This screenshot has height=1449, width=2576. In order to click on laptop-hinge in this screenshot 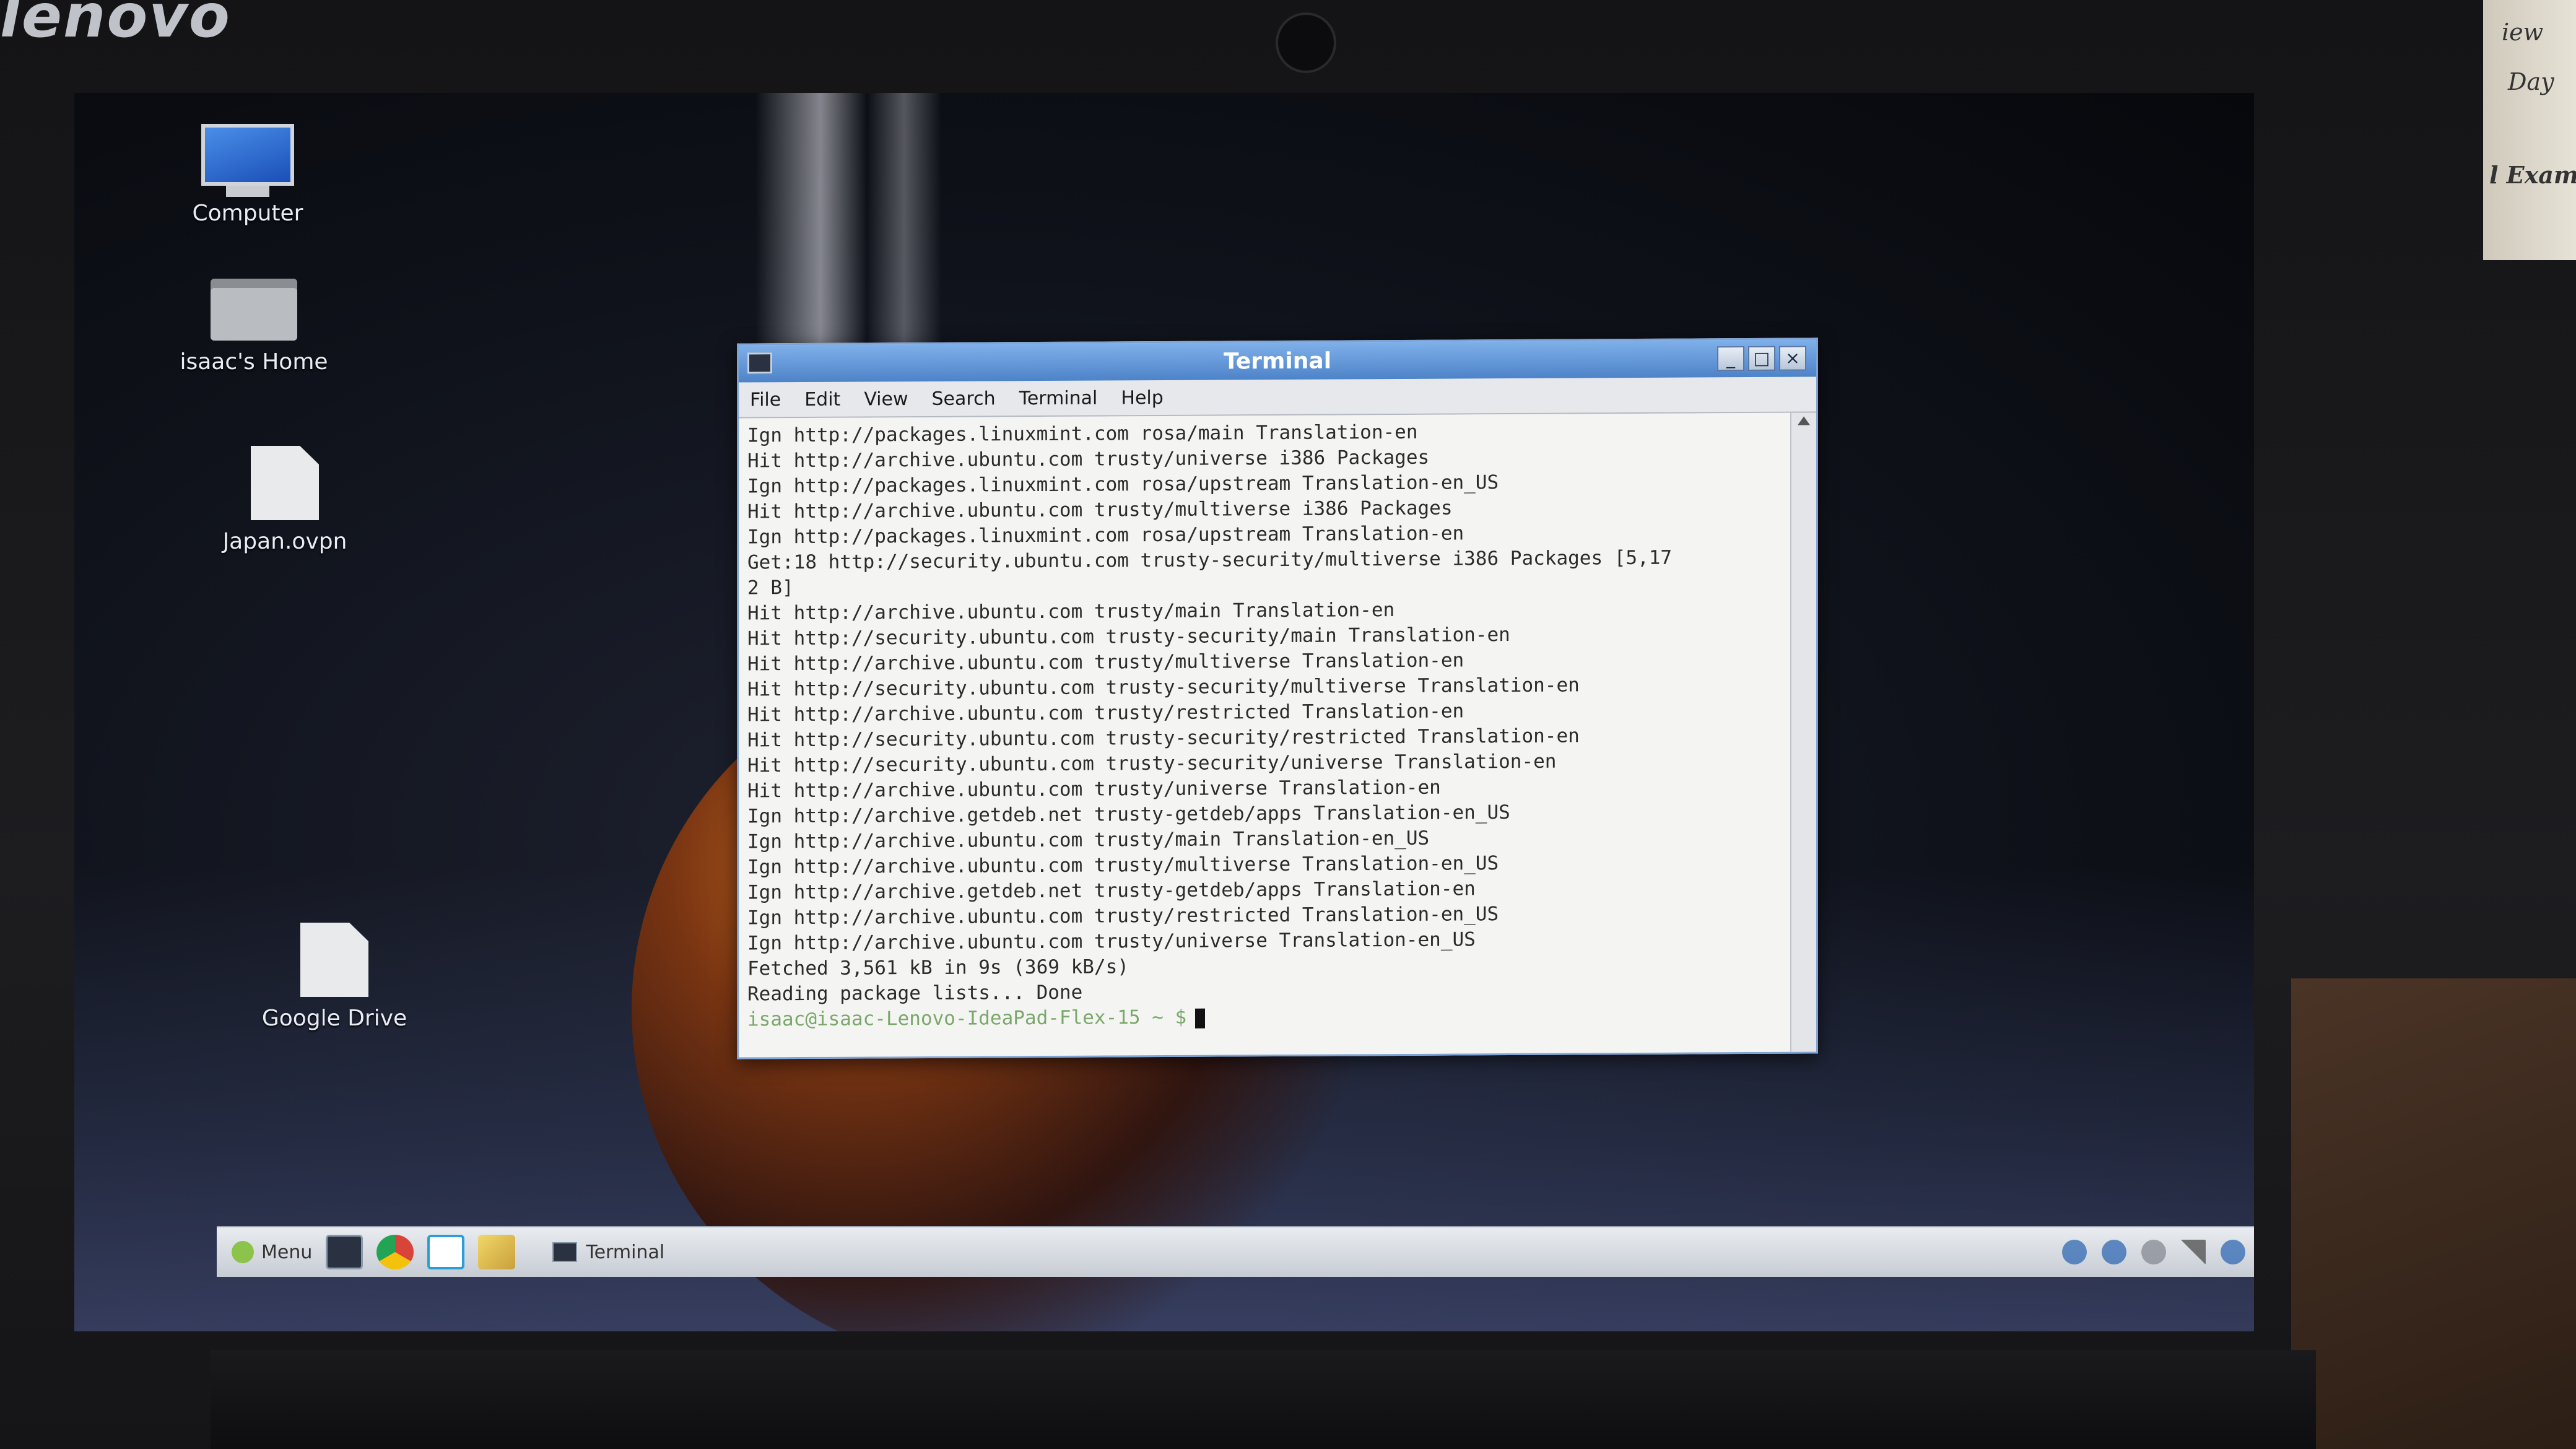, I will do `click(1263, 1399)`.